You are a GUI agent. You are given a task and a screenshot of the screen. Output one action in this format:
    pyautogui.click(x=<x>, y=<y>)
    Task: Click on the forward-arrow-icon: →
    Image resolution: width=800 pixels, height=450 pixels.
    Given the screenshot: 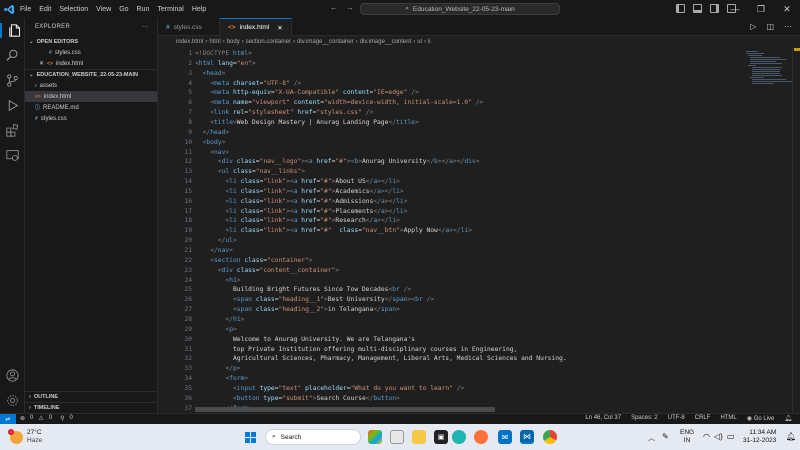 What is the action you would take?
    pyautogui.click(x=350, y=7)
    